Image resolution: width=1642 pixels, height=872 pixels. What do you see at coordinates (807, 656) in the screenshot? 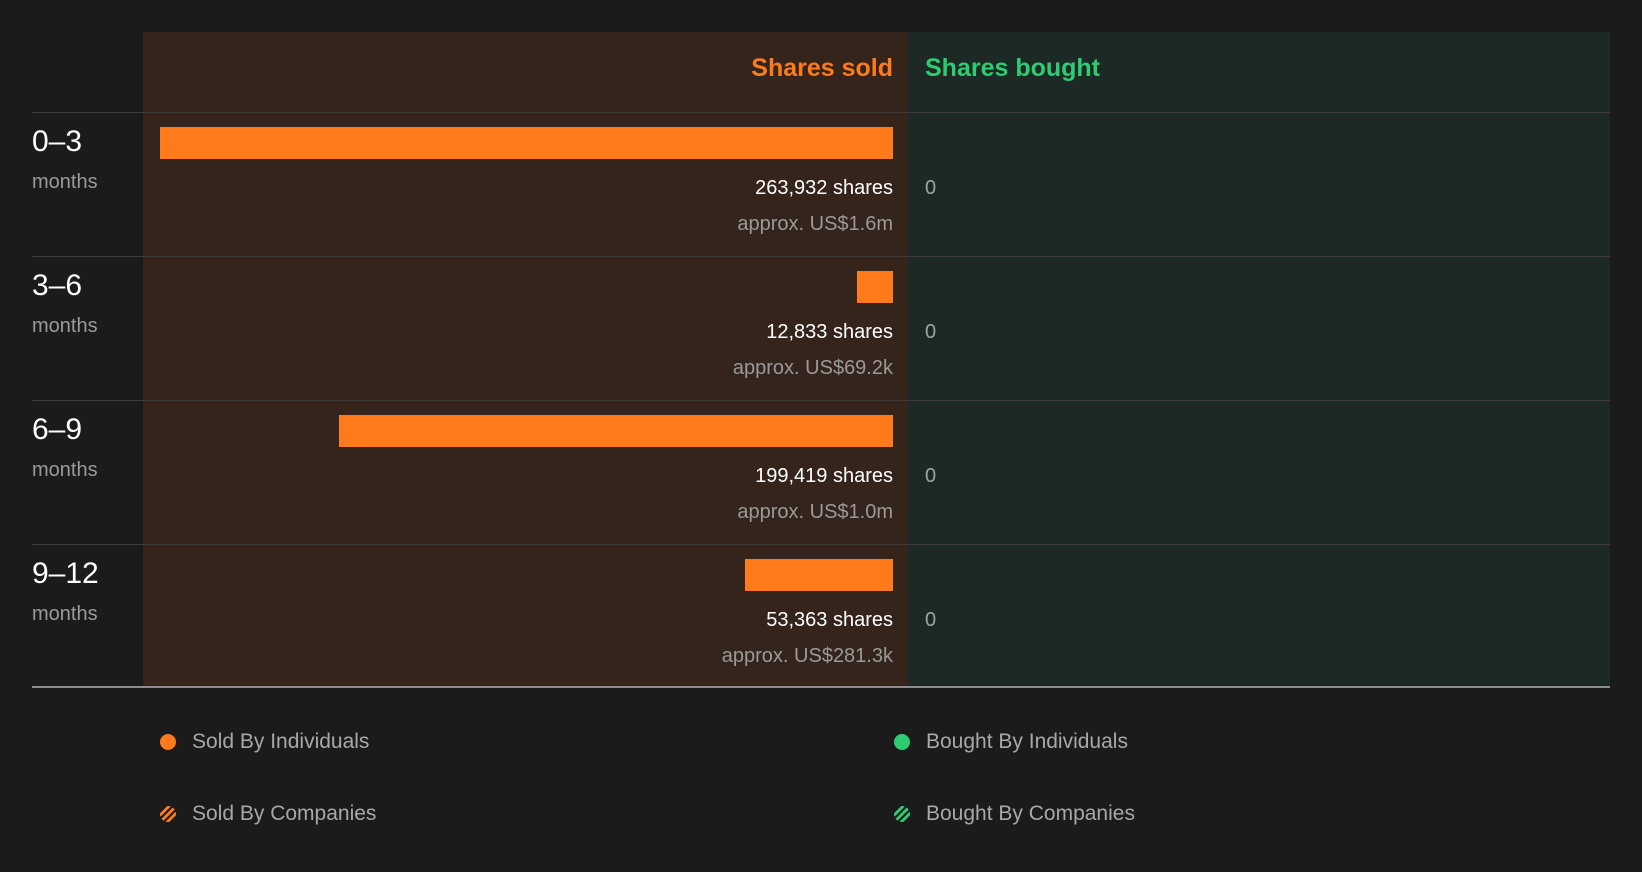
I see `shares-sold-value: approx. US$281.3k` at bounding box center [807, 656].